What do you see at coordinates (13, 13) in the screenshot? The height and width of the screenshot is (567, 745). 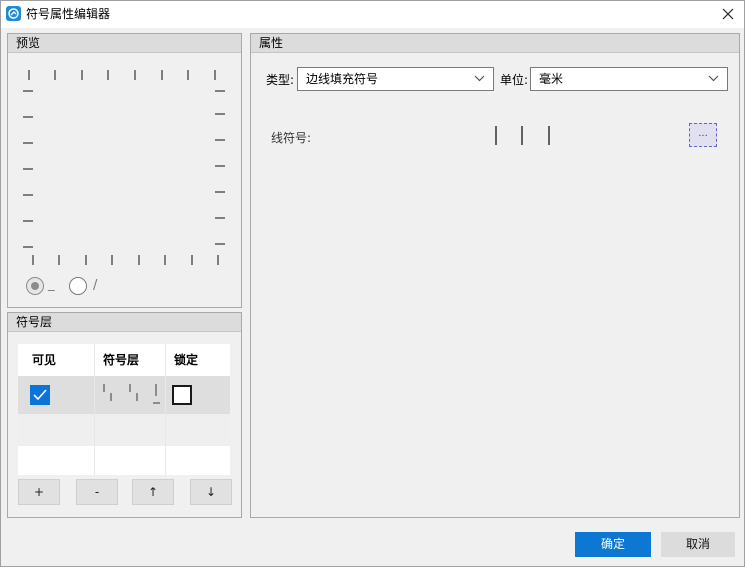 I see `app-logo-icon` at bounding box center [13, 13].